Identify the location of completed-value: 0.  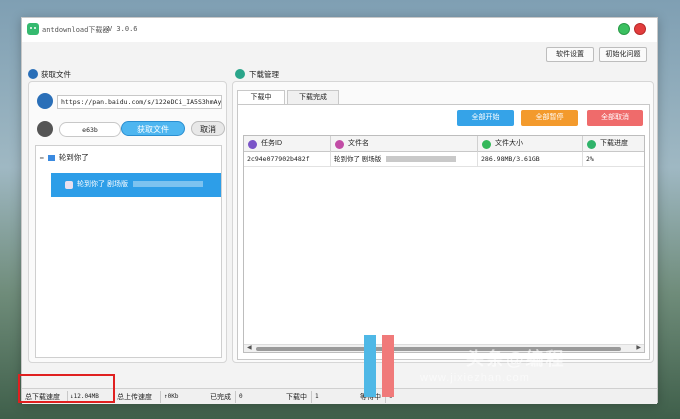
(241, 396).